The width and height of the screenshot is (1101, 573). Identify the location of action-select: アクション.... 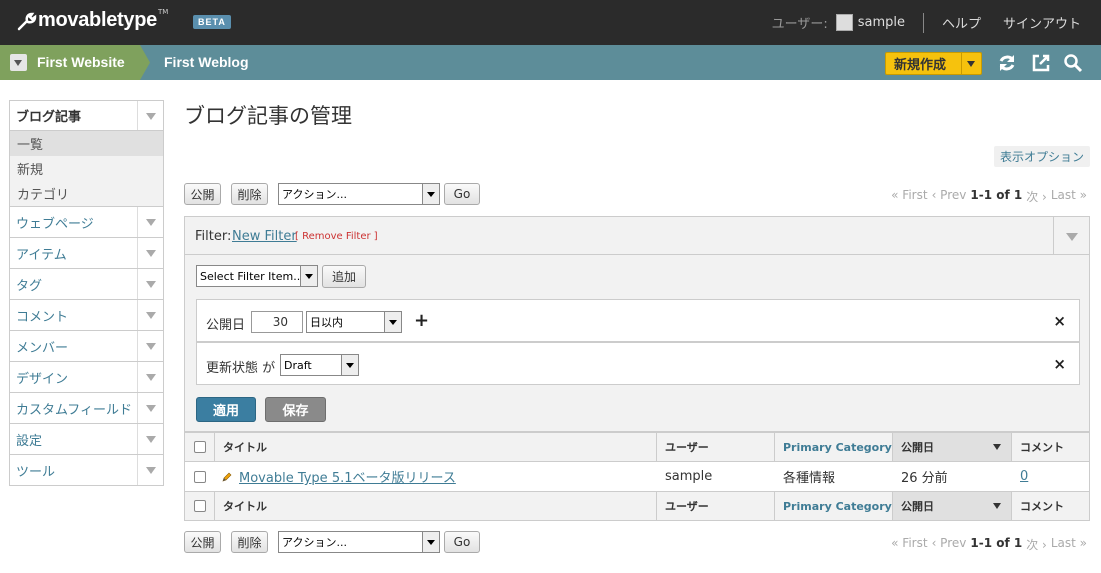
(359, 194).